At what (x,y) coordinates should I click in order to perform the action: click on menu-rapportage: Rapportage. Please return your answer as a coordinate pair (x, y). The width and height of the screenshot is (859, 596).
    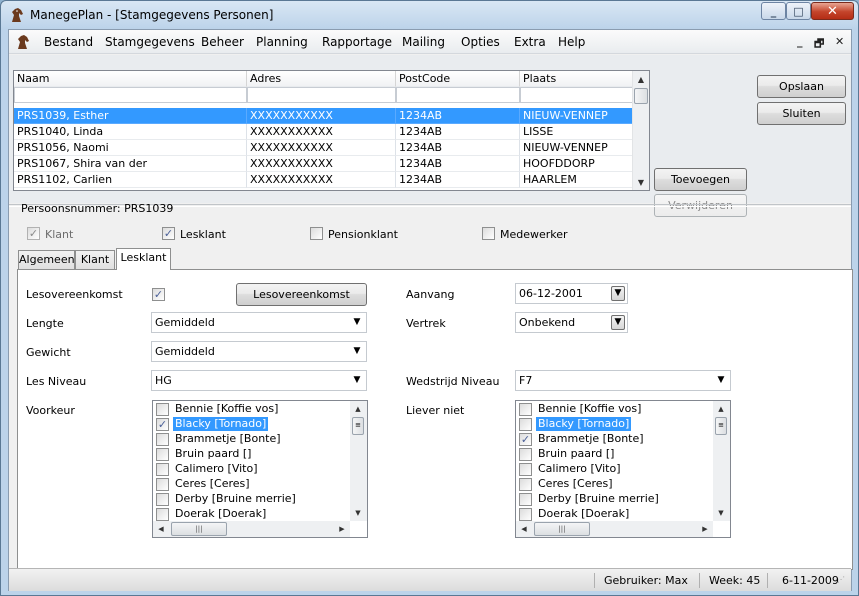
    Looking at the image, I should click on (357, 42).